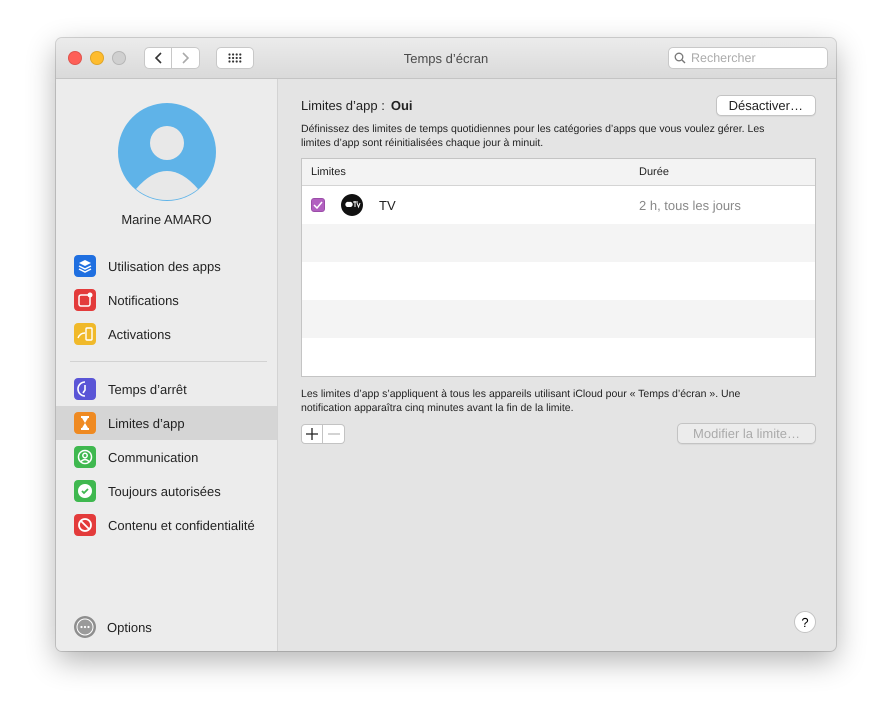 The height and width of the screenshot is (725, 892). I want to click on duration-text: 2 h, tous les jours, so click(690, 205).